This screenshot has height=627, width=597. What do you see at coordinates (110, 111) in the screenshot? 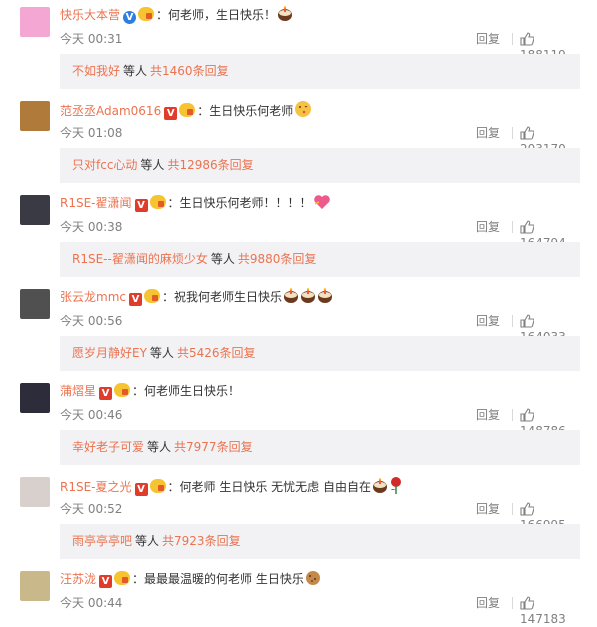
I see `username-link: 范丞丞Adam0616` at bounding box center [110, 111].